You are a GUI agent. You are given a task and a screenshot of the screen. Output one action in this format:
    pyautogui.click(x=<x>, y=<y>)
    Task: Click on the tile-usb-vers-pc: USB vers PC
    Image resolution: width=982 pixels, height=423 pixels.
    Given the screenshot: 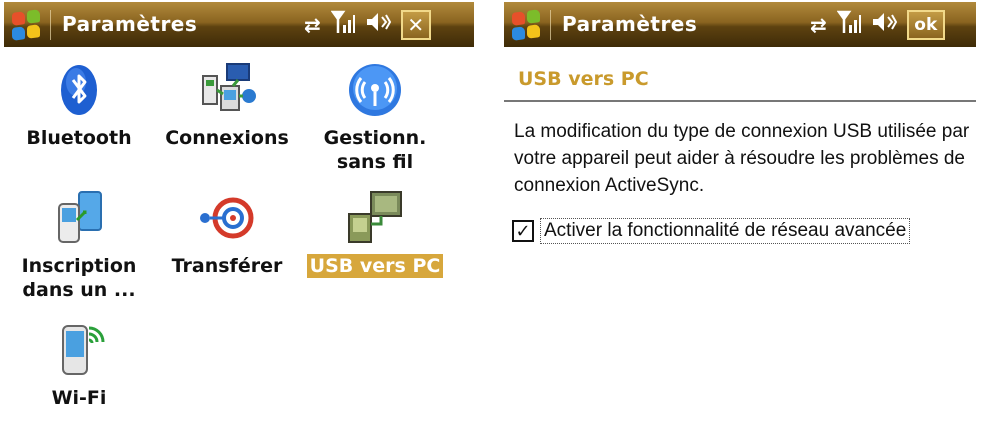 What is the action you would take?
    pyautogui.click(x=375, y=234)
    